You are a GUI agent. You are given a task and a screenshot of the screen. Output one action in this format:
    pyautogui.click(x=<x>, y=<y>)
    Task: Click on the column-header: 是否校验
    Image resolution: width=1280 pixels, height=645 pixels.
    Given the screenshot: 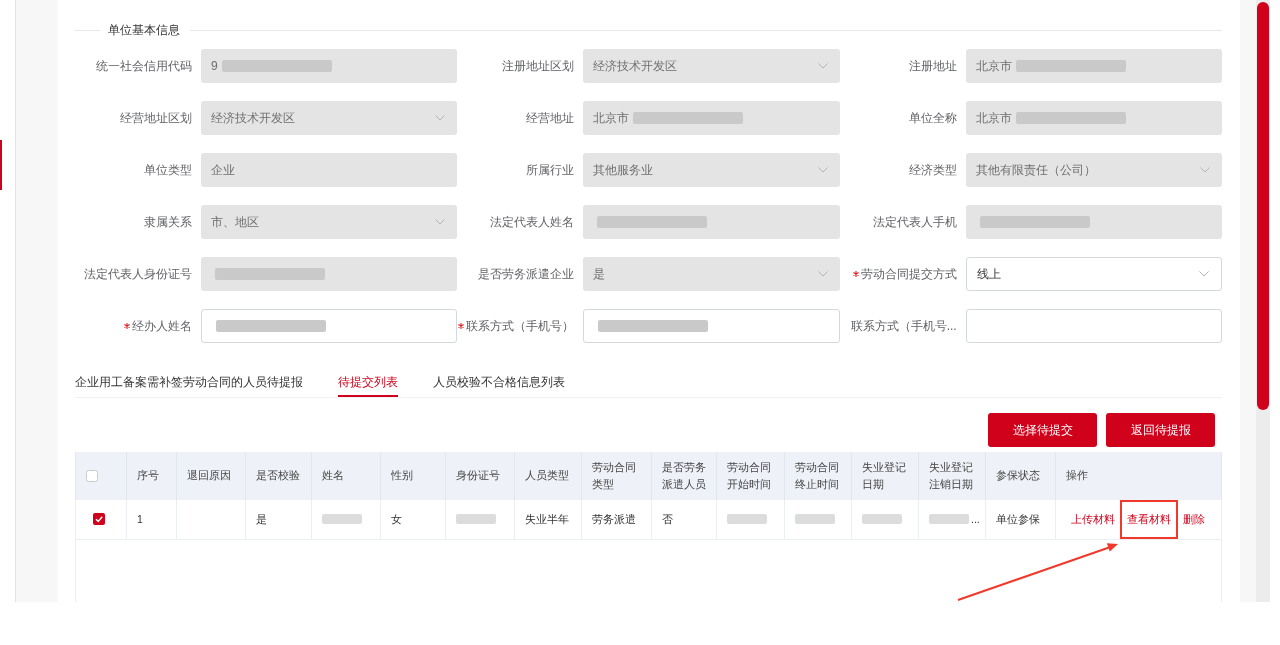 What is the action you would take?
    pyautogui.click(x=279, y=476)
    